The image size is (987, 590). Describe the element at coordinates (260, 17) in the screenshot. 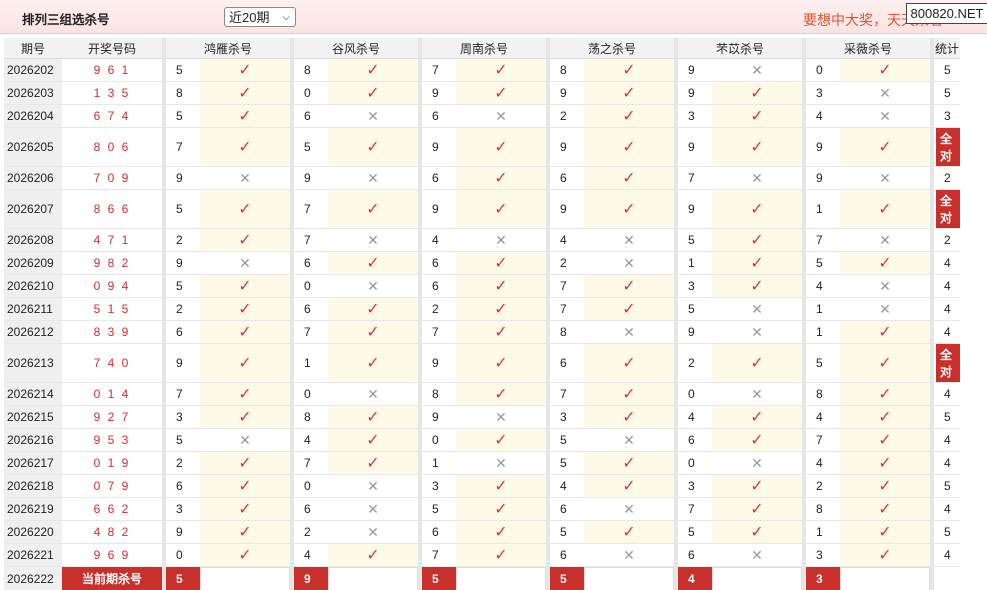

I see `period-select: 近20期 ⌵` at that location.